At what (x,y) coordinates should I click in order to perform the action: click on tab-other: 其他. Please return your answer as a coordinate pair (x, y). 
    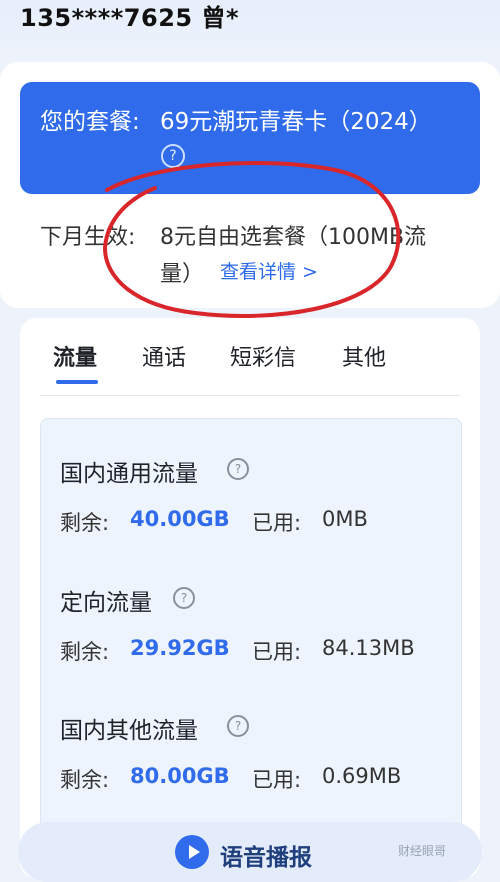
    Looking at the image, I should click on (364, 356).